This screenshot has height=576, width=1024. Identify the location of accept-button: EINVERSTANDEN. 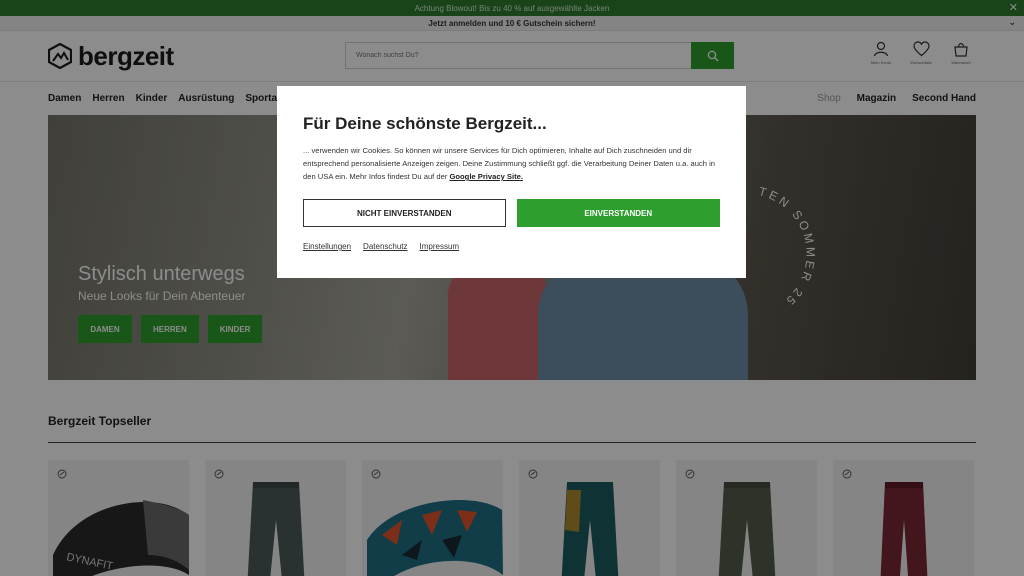
(618, 213).